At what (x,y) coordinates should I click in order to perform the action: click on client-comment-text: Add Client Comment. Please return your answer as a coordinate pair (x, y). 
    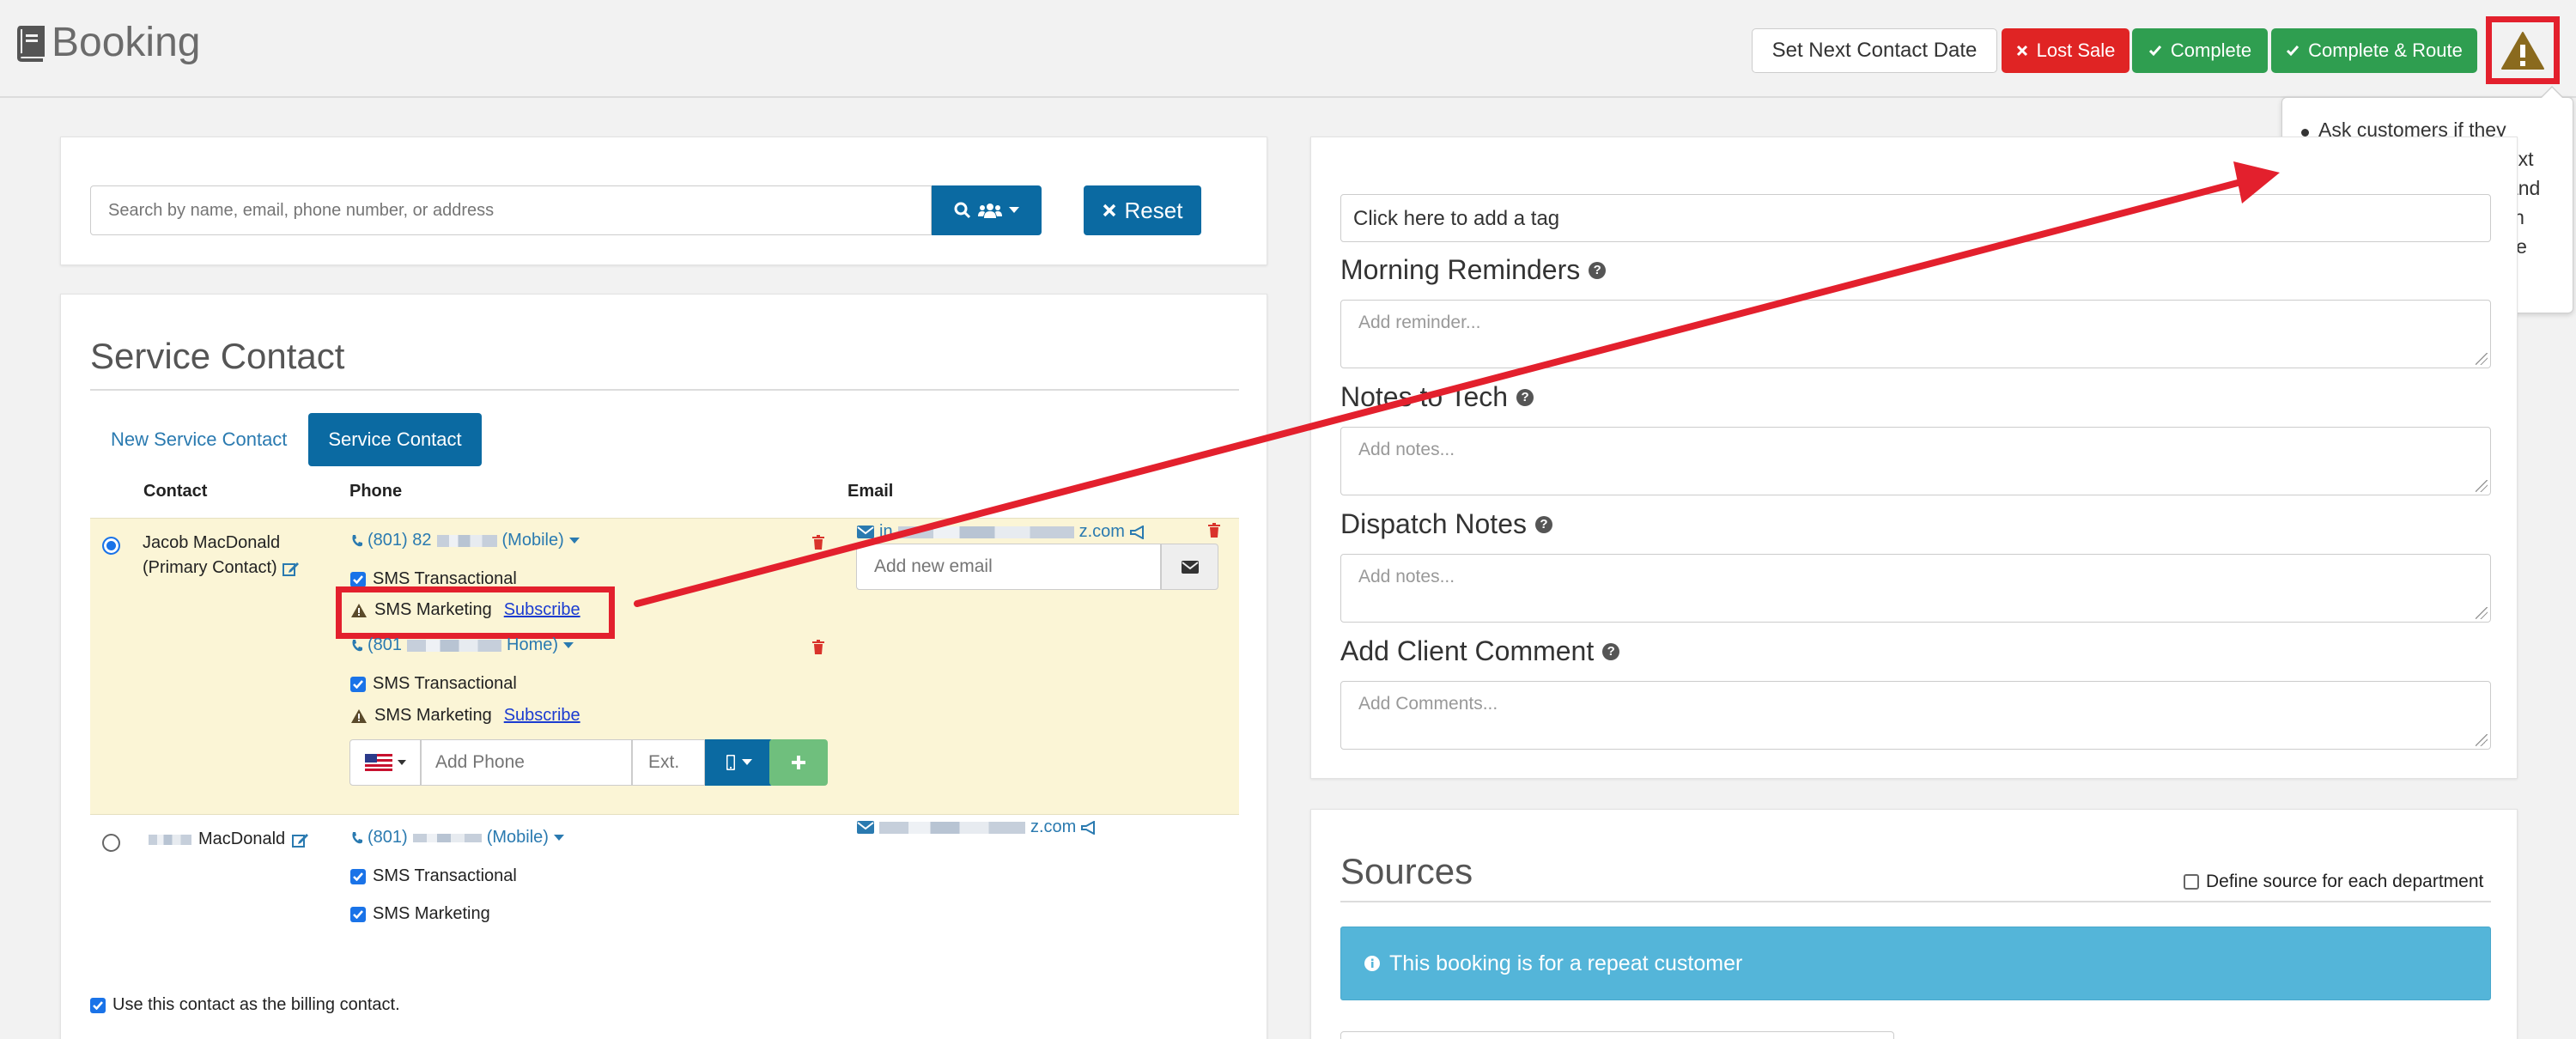
    Looking at the image, I should click on (1467, 650).